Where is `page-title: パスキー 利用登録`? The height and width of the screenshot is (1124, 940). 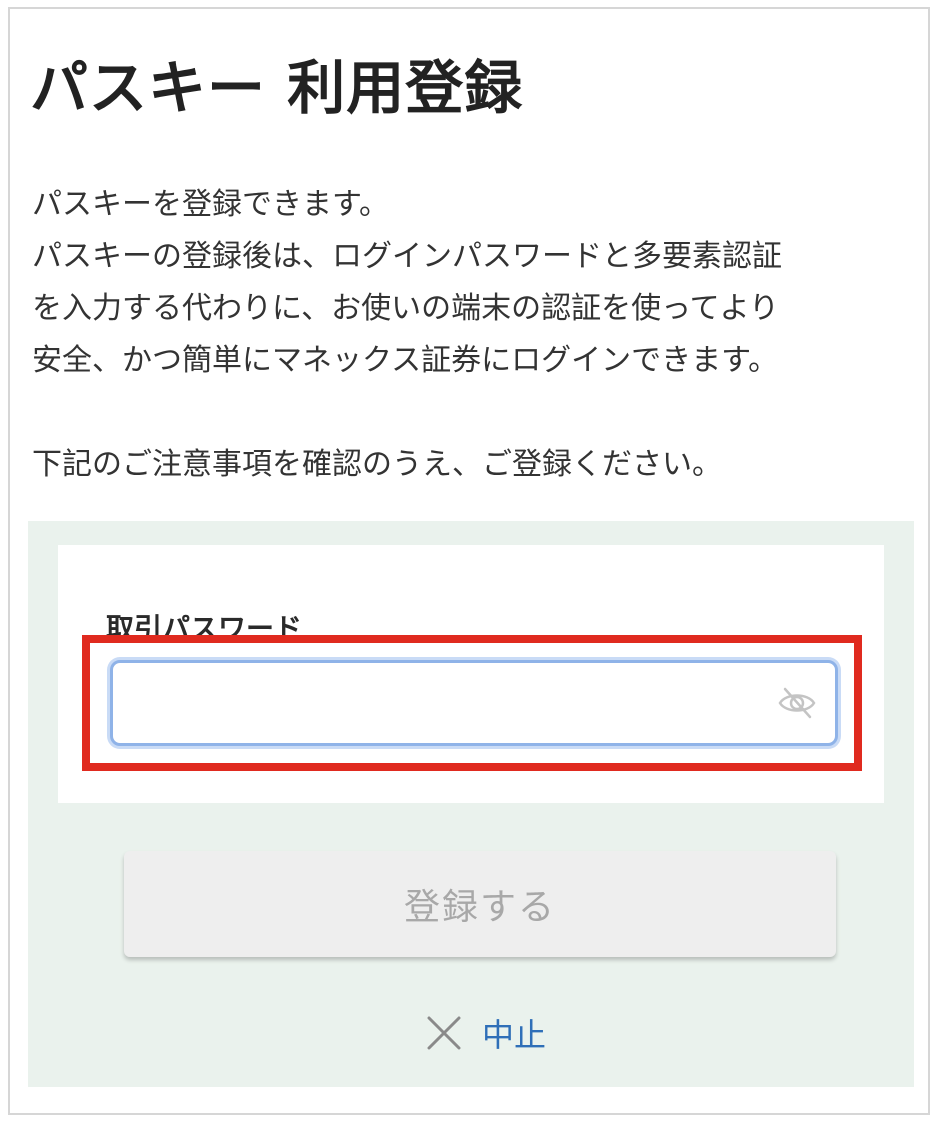 page-title: パスキー 利用登録 is located at coordinates (277, 88).